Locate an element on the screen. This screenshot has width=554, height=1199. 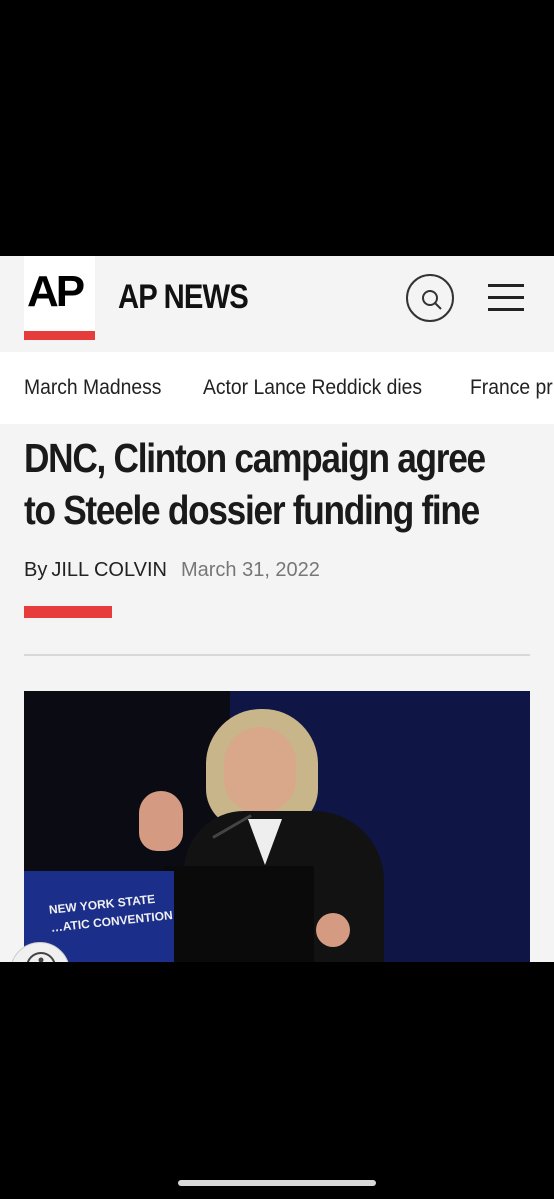
site-header: AP AP NEWS is located at coordinates (277, 304).